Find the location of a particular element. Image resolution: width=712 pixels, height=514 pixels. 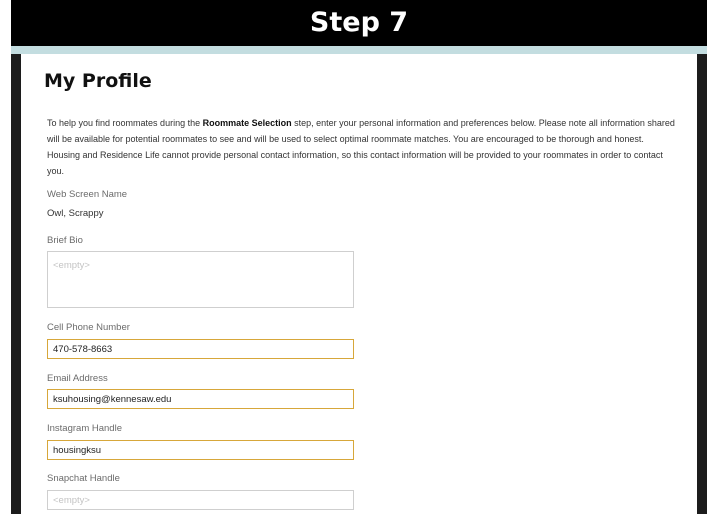

intro-roommate-selection: Roommate Selection is located at coordinates (247, 123).